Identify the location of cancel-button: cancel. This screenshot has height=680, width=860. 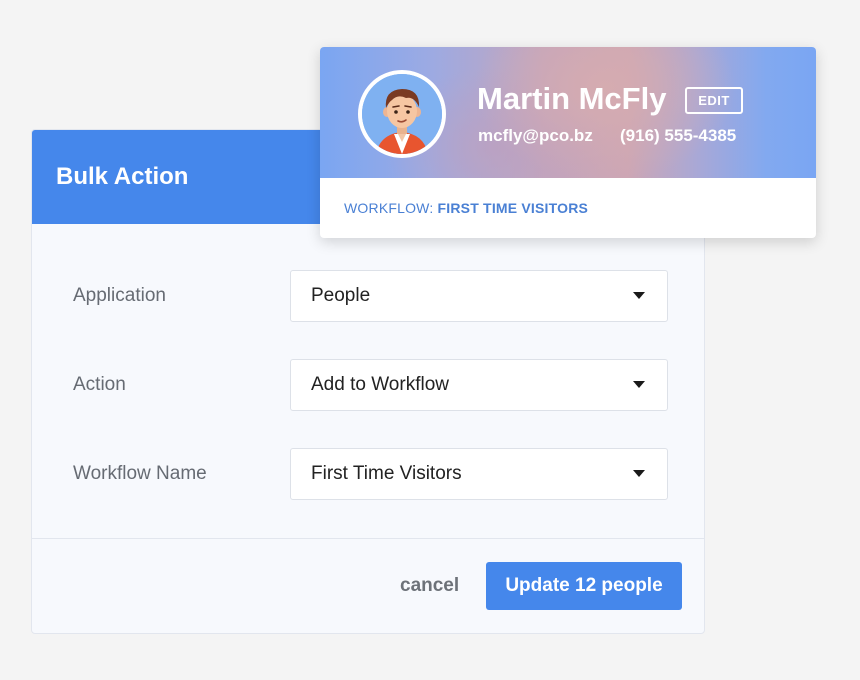
(429, 586).